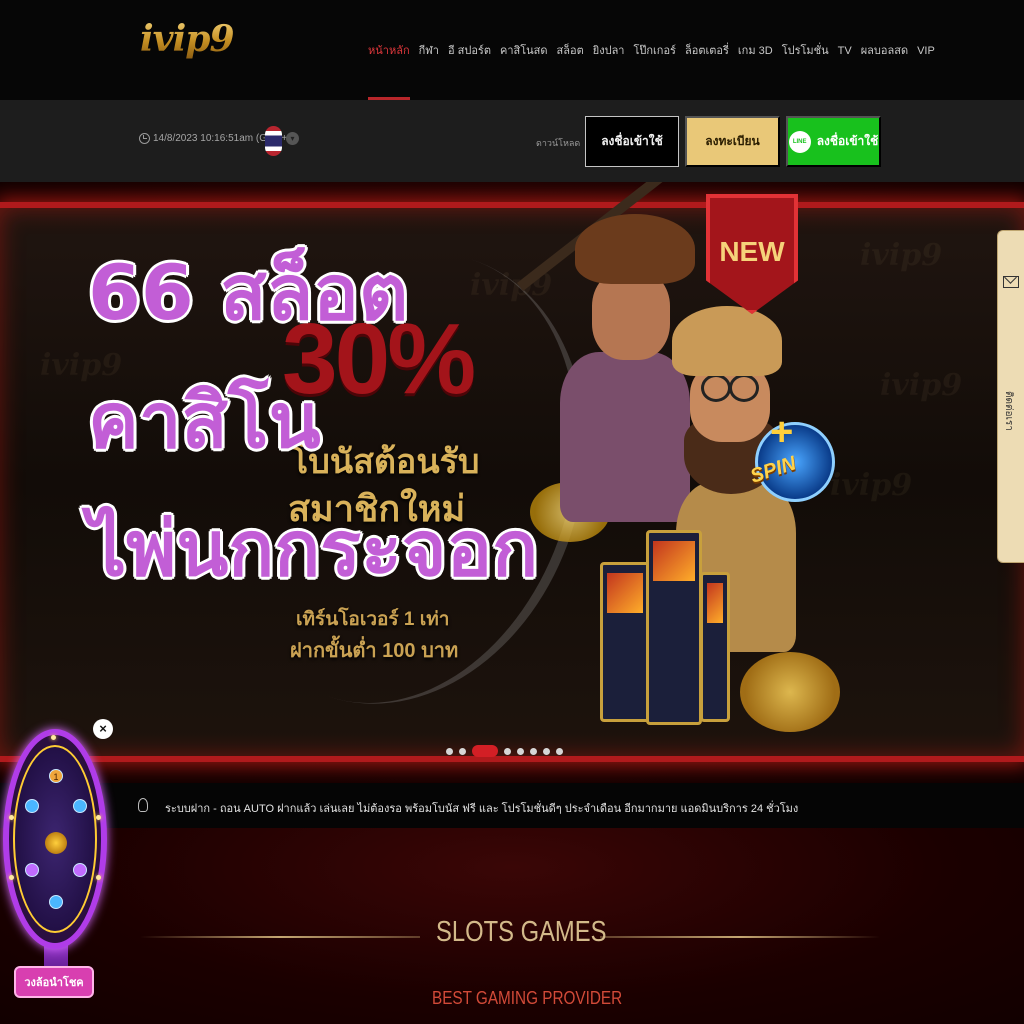  Describe the element at coordinates (845, 50) in the screenshot. I see `nav-item-tv: TV` at that location.